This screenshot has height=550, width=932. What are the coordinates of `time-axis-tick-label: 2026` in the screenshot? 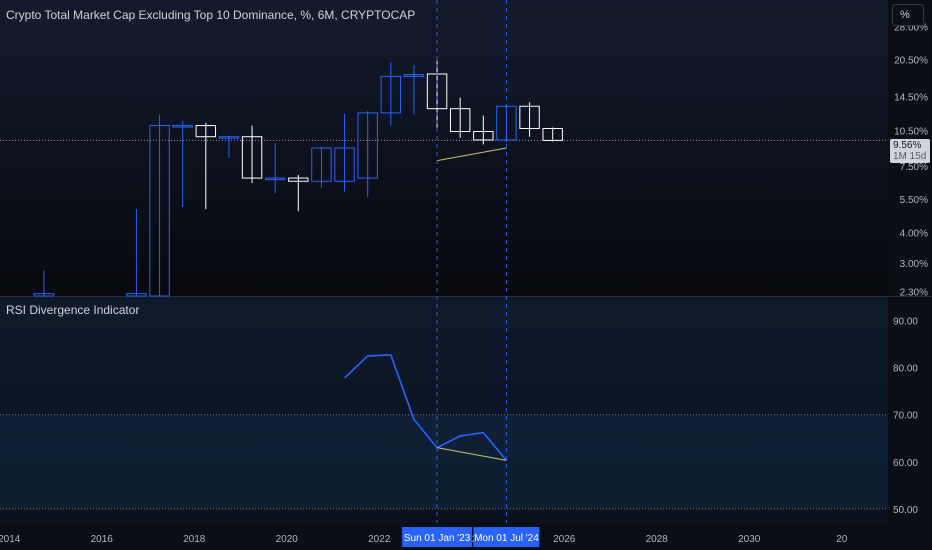 It's located at (564, 539).